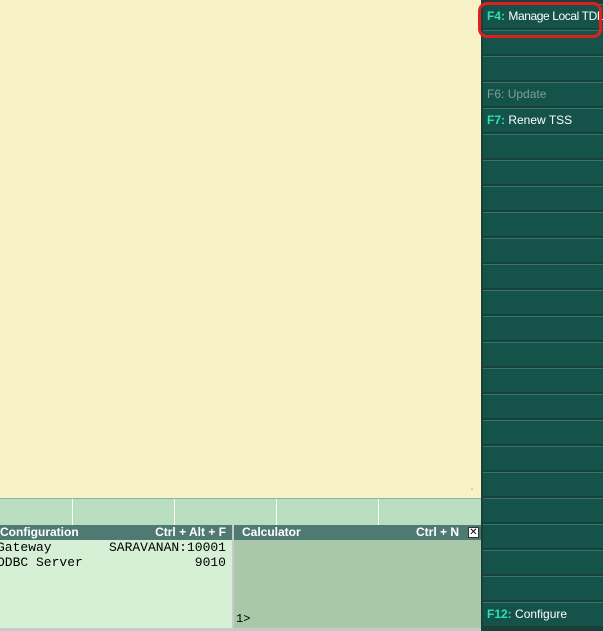 This screenshot has height=631, width=603. Describe the element at coordinates (496, 120) in the screenshot. I see `f7-key-label: F7:` at that location.